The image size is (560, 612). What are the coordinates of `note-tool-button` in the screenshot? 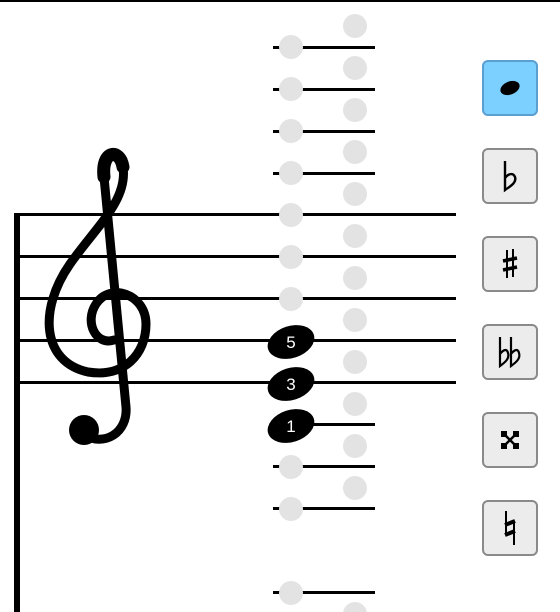 It's located at (510, 88).